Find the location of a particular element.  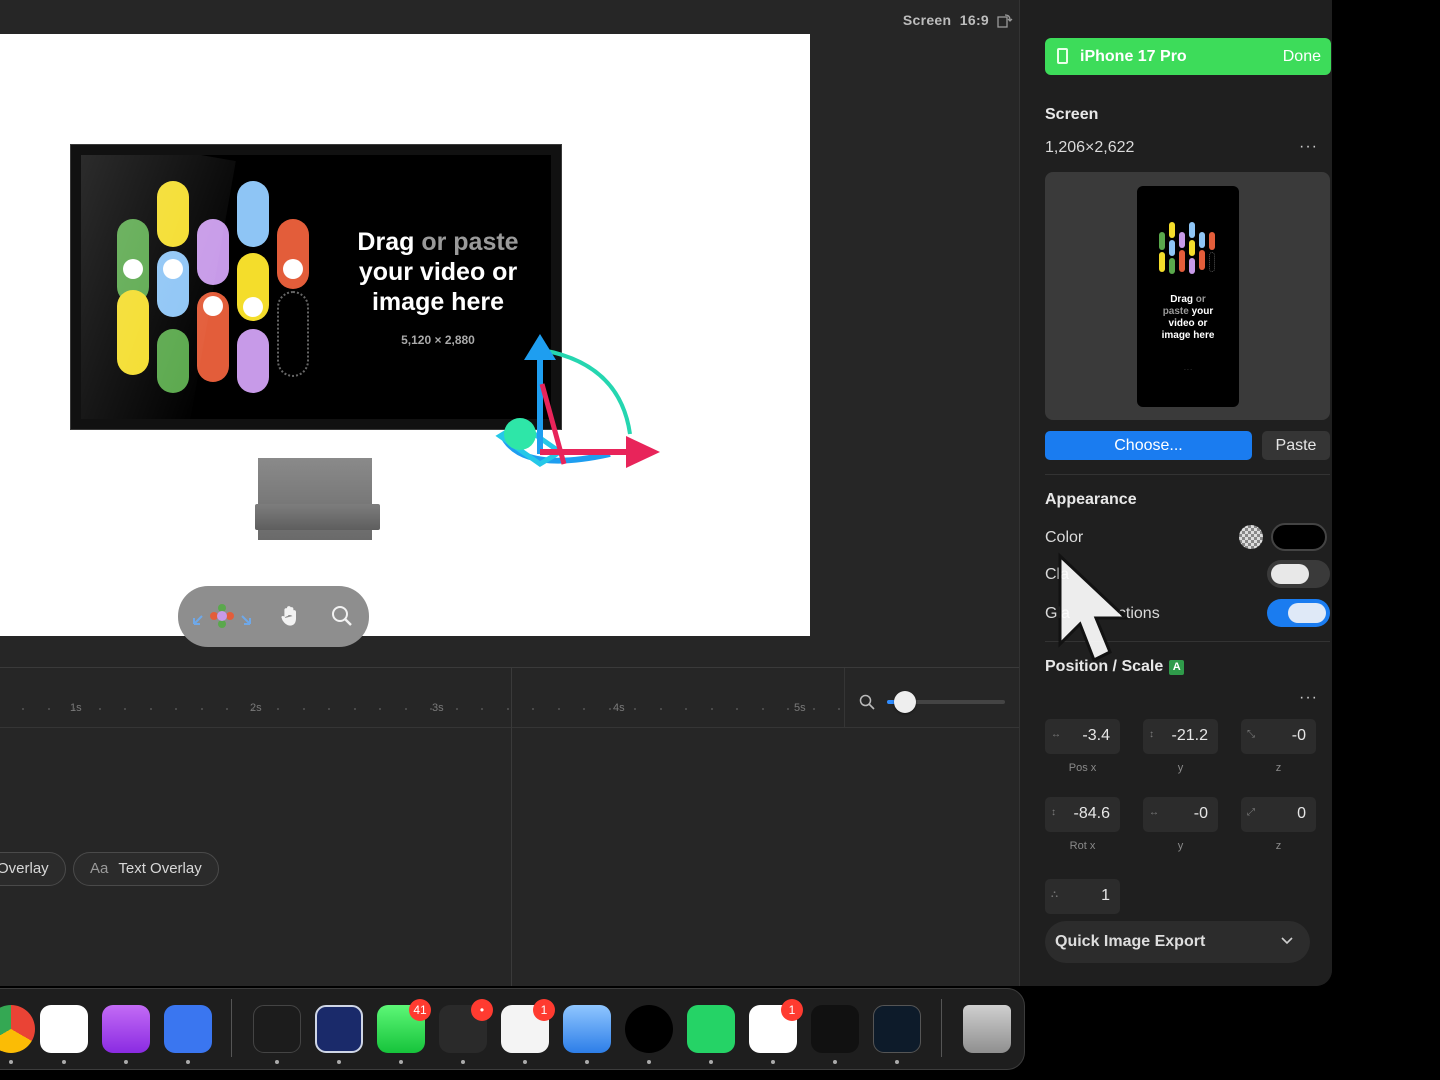

text-overlay-chip: Aa Text Overlay is located at coordinates (146, 869).